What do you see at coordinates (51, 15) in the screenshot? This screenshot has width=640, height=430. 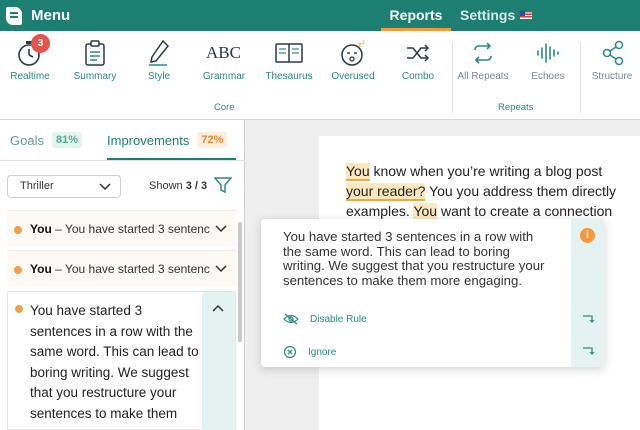 I see `menu-label: Menu` at bounding box center [51, 15].